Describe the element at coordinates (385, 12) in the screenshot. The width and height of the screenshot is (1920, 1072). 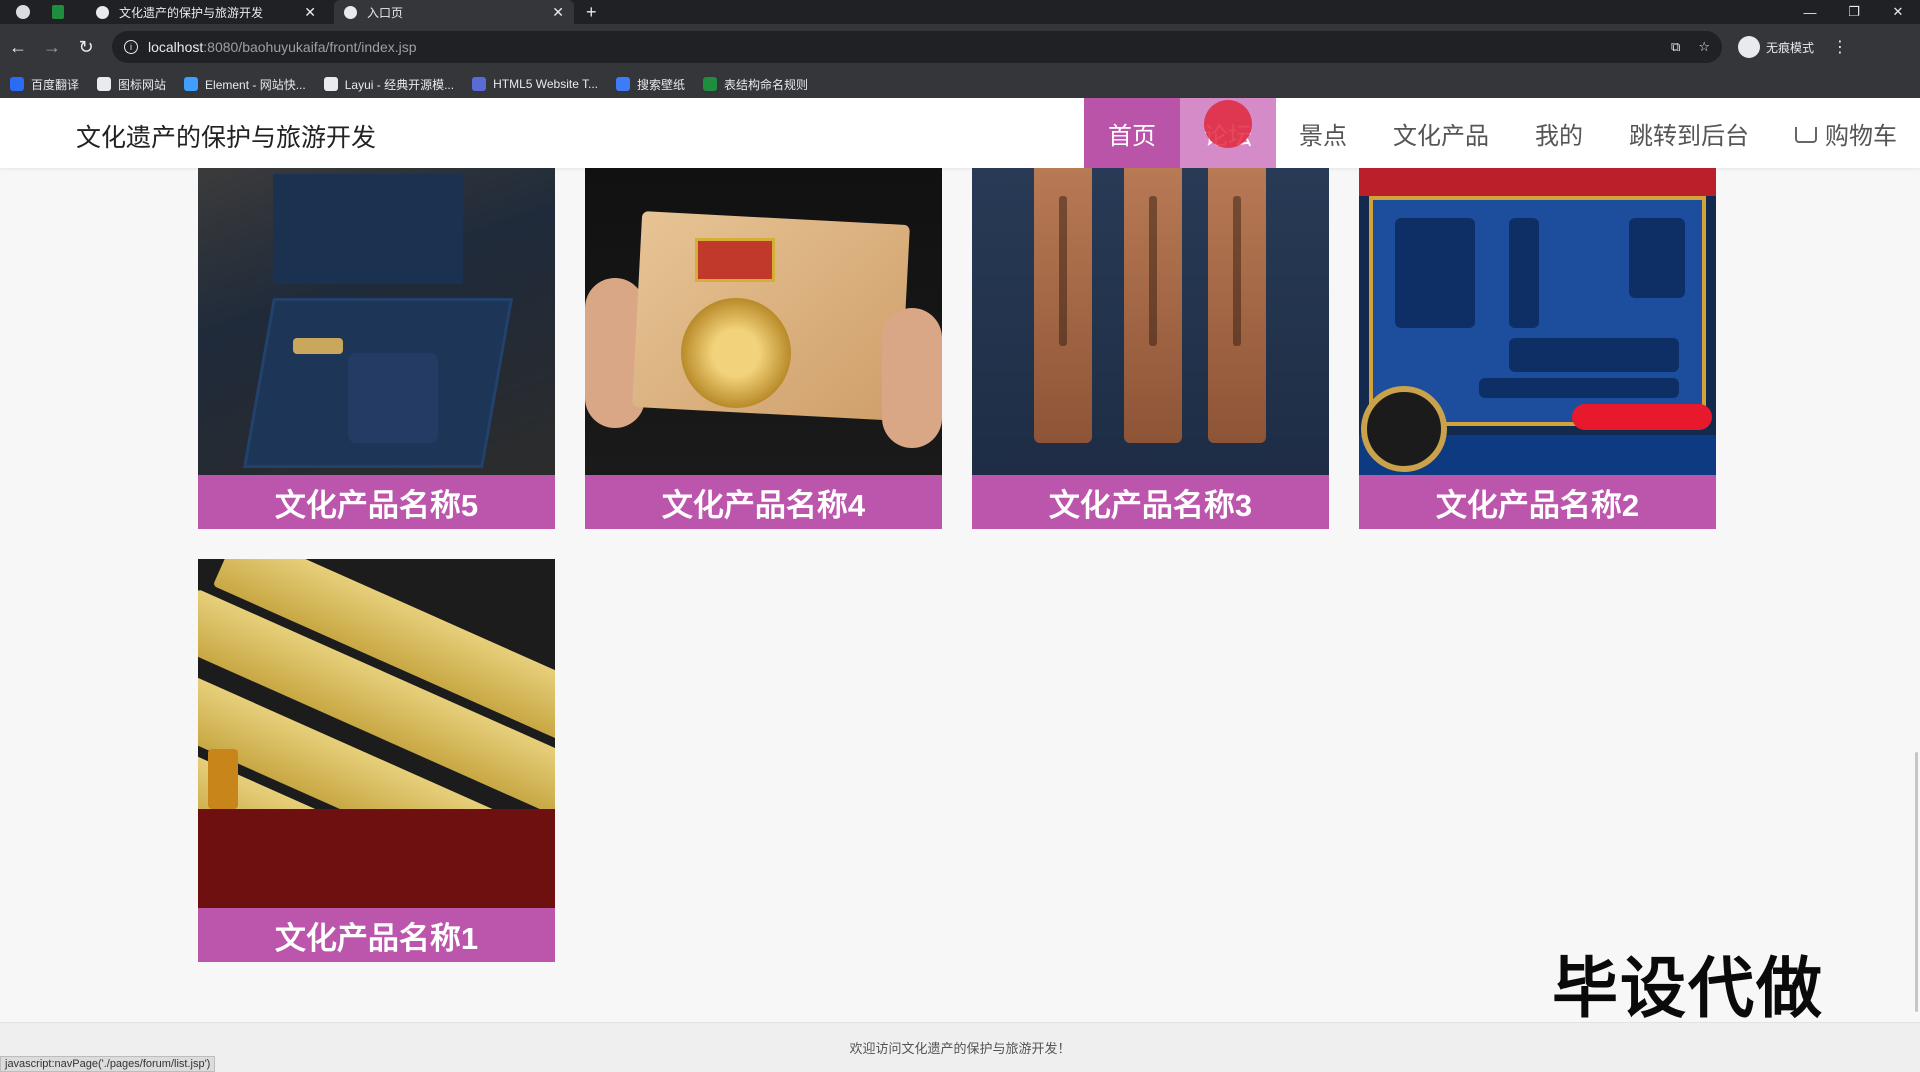
I see `tab-title: 入口页` at that location.